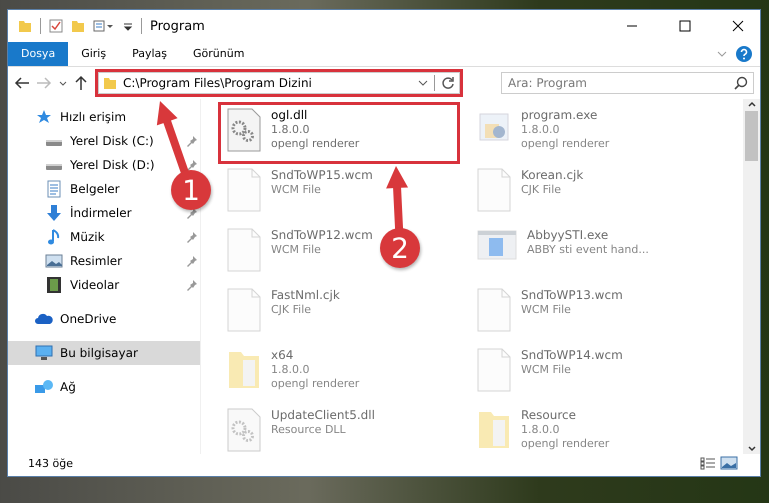 This screenshot has height=503, width=769. I want to click on file-item: SndToWP12.wcm WCM File, so click(300, 253).